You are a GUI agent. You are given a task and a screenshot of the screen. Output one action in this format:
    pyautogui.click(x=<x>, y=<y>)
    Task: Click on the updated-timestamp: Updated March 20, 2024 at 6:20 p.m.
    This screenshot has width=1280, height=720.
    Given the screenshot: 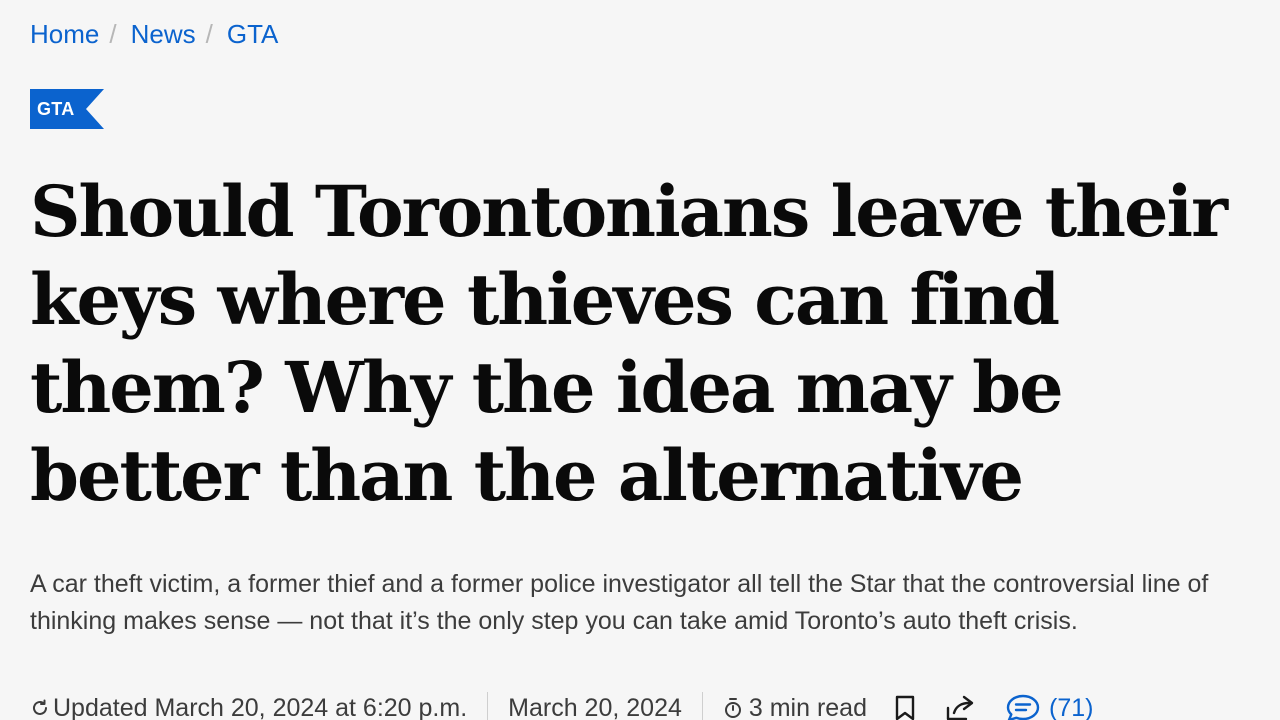 What is the action you would take?
    pyautogui.click(x=260, y=706)
    